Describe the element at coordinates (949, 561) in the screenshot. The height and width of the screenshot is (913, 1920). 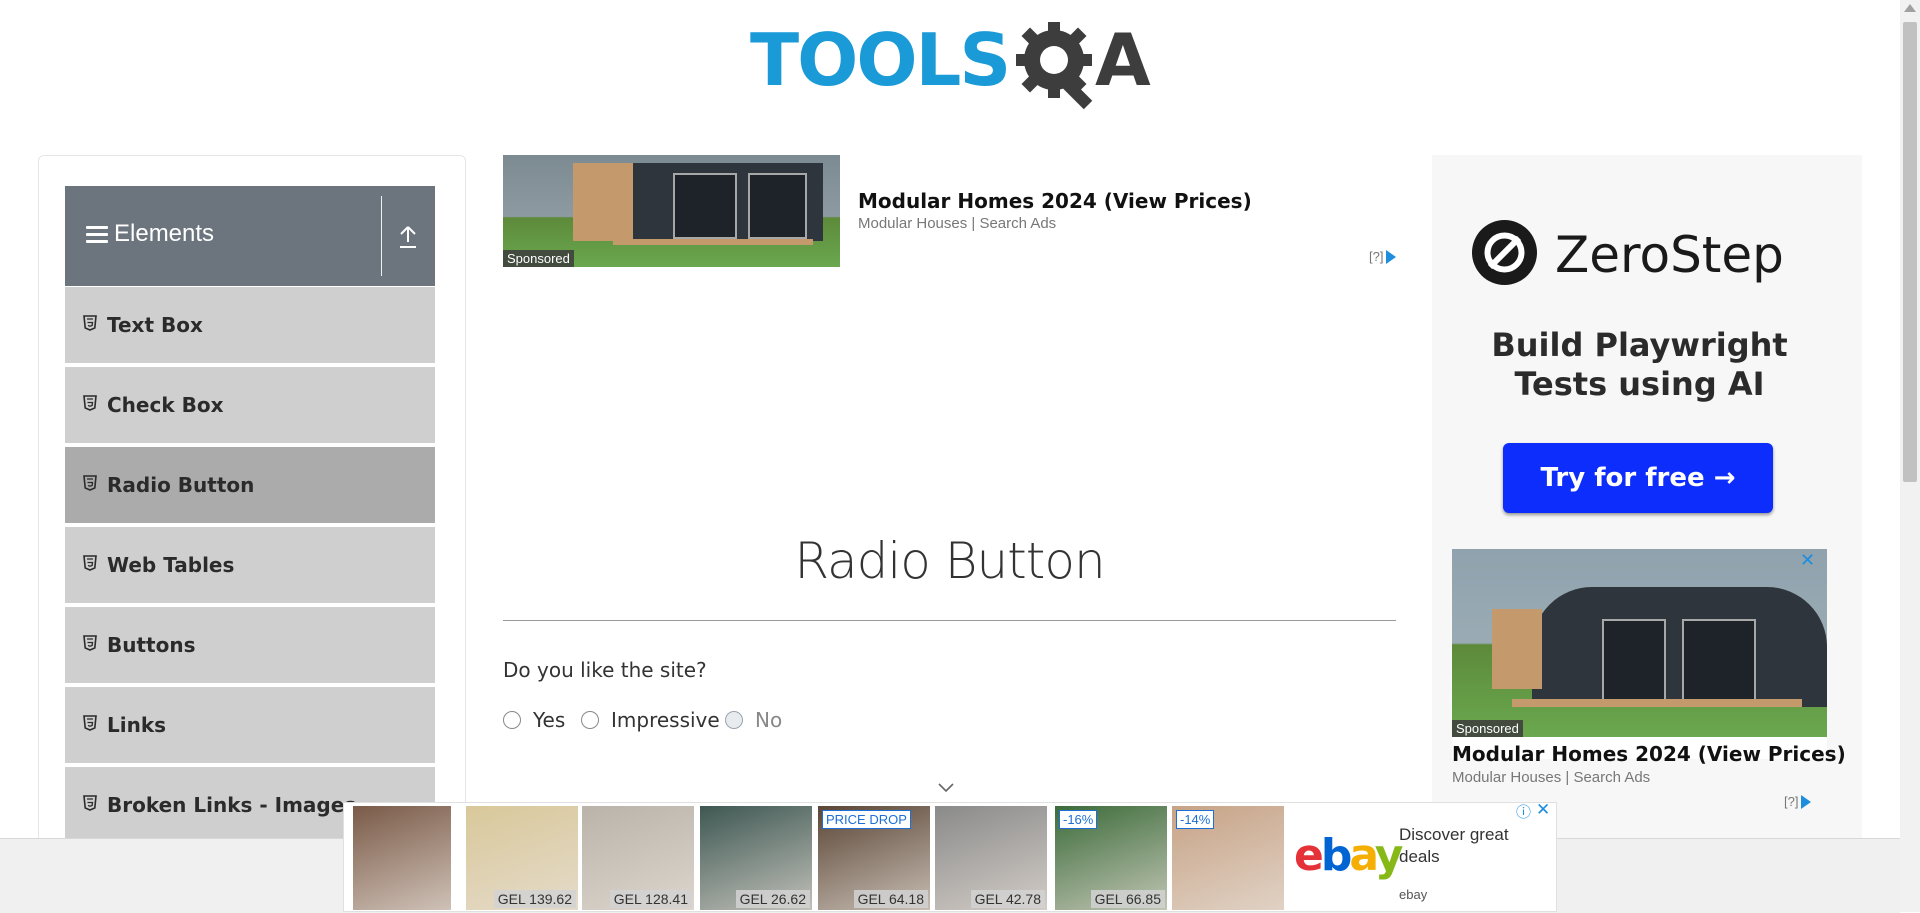
I see `page-title: Radio Button` at that location.